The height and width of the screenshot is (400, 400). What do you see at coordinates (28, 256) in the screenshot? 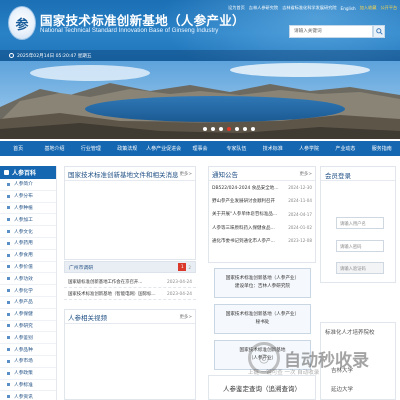
I see `sidebar-item: 人参食用` at bounding box center [28, 256].